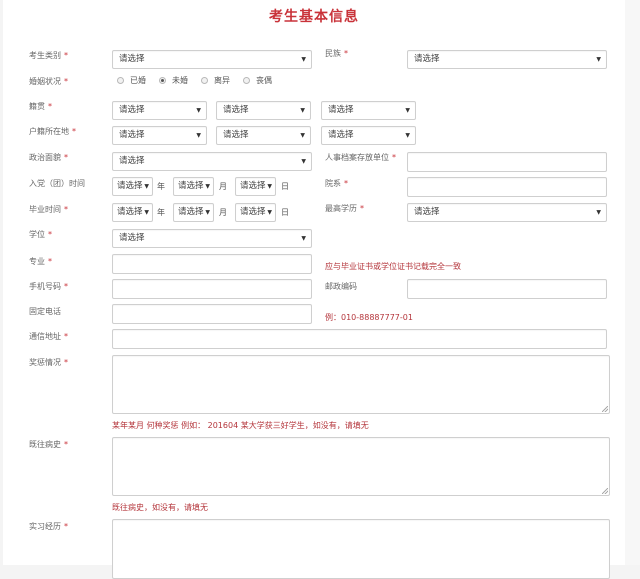  I want to click on internship-textarea, so click(361, 549).